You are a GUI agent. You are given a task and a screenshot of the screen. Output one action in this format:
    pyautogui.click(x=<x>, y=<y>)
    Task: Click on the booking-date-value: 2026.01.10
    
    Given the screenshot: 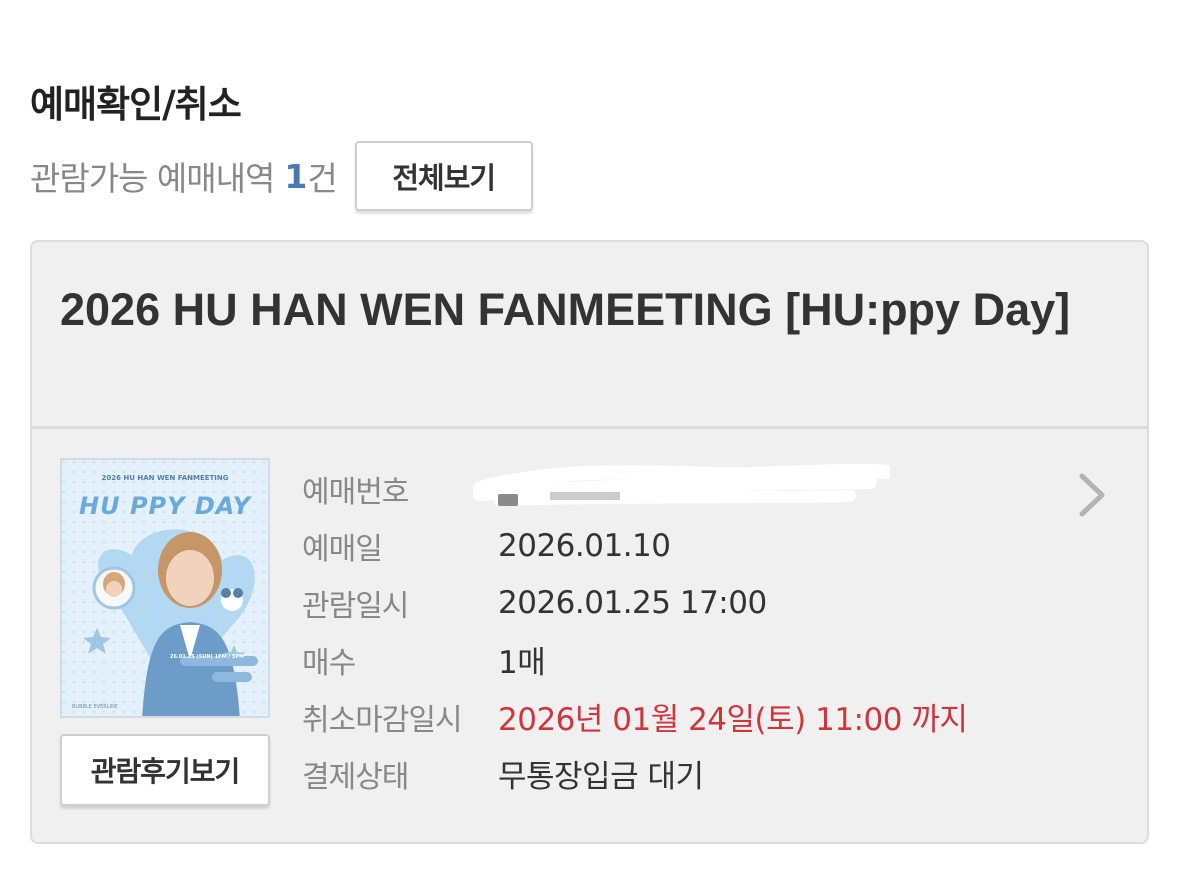 What is the action you would take?
    pyautogui.click(x=584, y=545)
    